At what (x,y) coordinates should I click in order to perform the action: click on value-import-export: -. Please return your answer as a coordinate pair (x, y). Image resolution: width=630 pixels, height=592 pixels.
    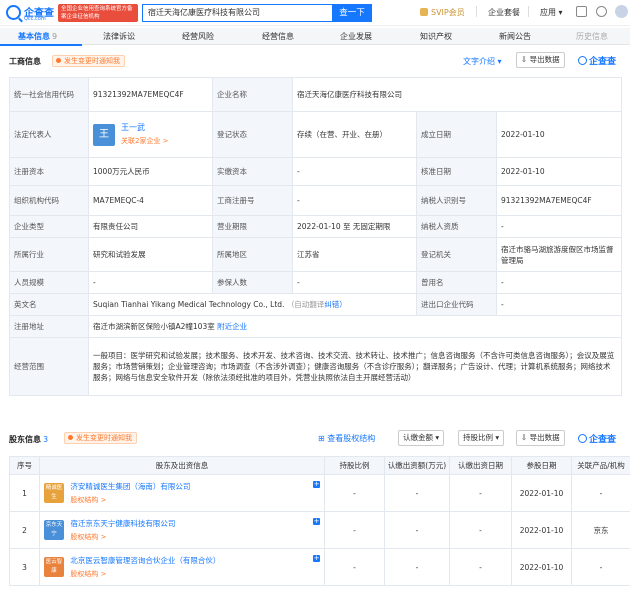
    Looking at the image, I should click on (559, 304).